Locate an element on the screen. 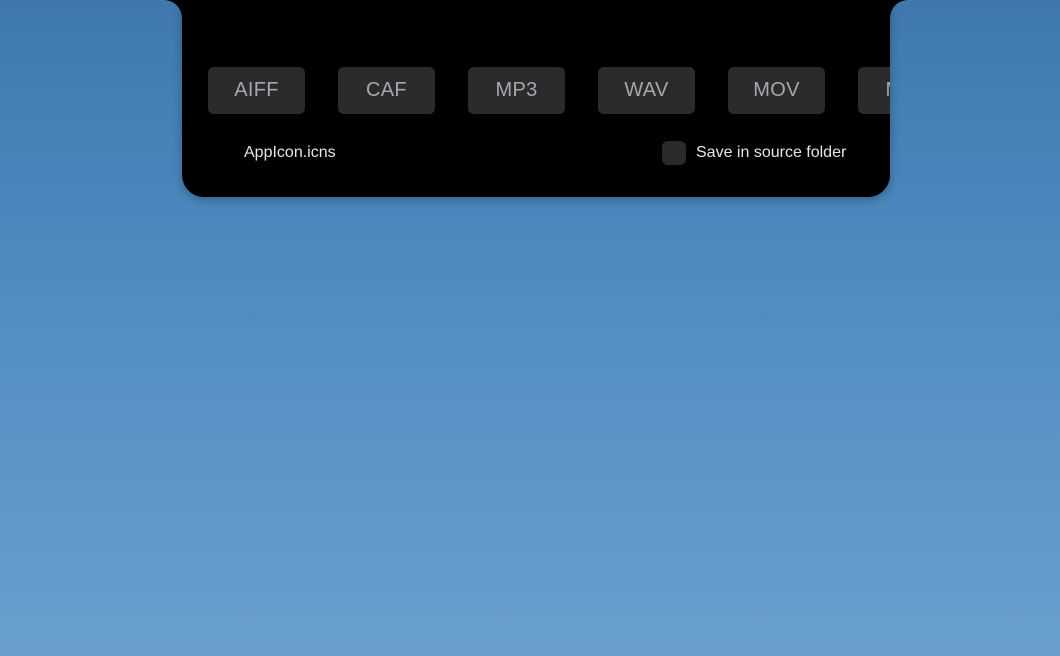 This screenshot has width=1060, height=656. save-in-source-option: Save in source folder is located at coordinates (754, 153).